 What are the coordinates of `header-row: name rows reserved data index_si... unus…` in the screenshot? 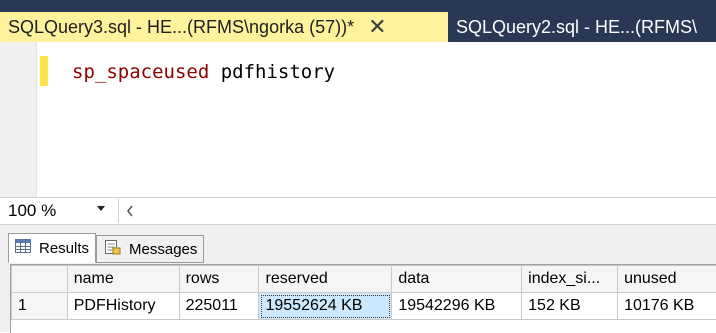 It's located at (364, 279).